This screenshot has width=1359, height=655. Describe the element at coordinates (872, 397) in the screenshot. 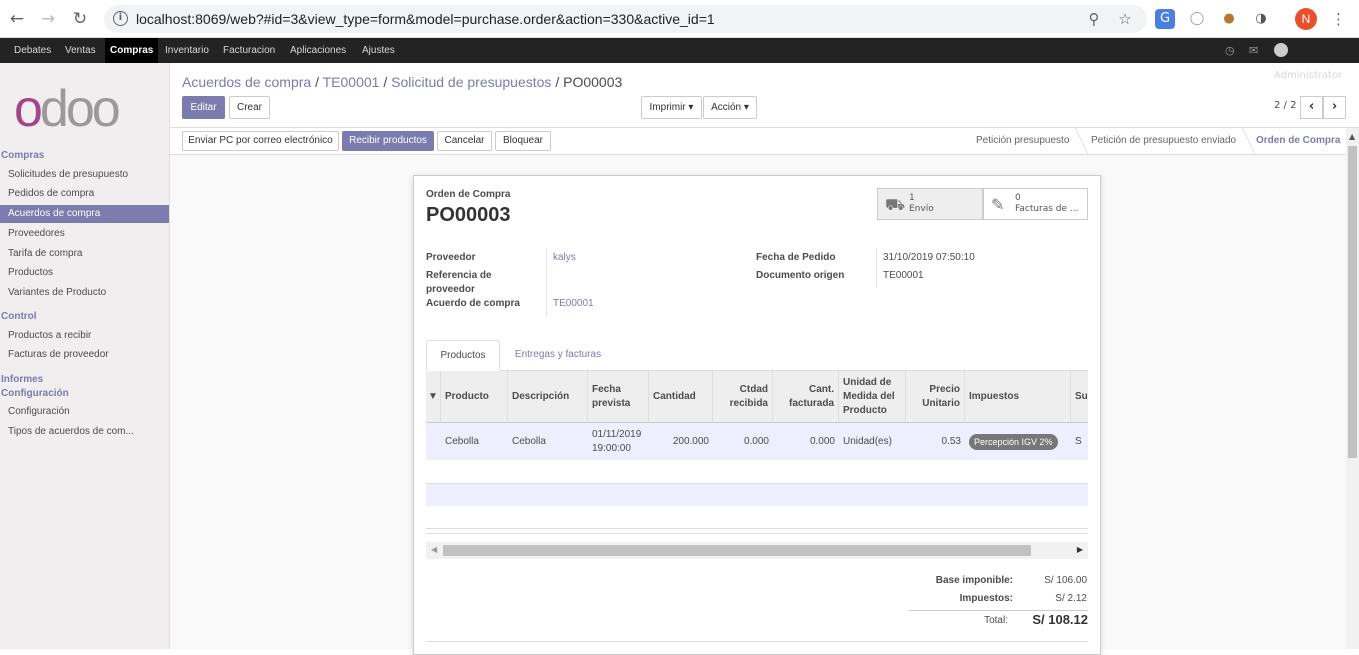

I see `column-header-udm: Unidad de Medida del Producto` at that location.